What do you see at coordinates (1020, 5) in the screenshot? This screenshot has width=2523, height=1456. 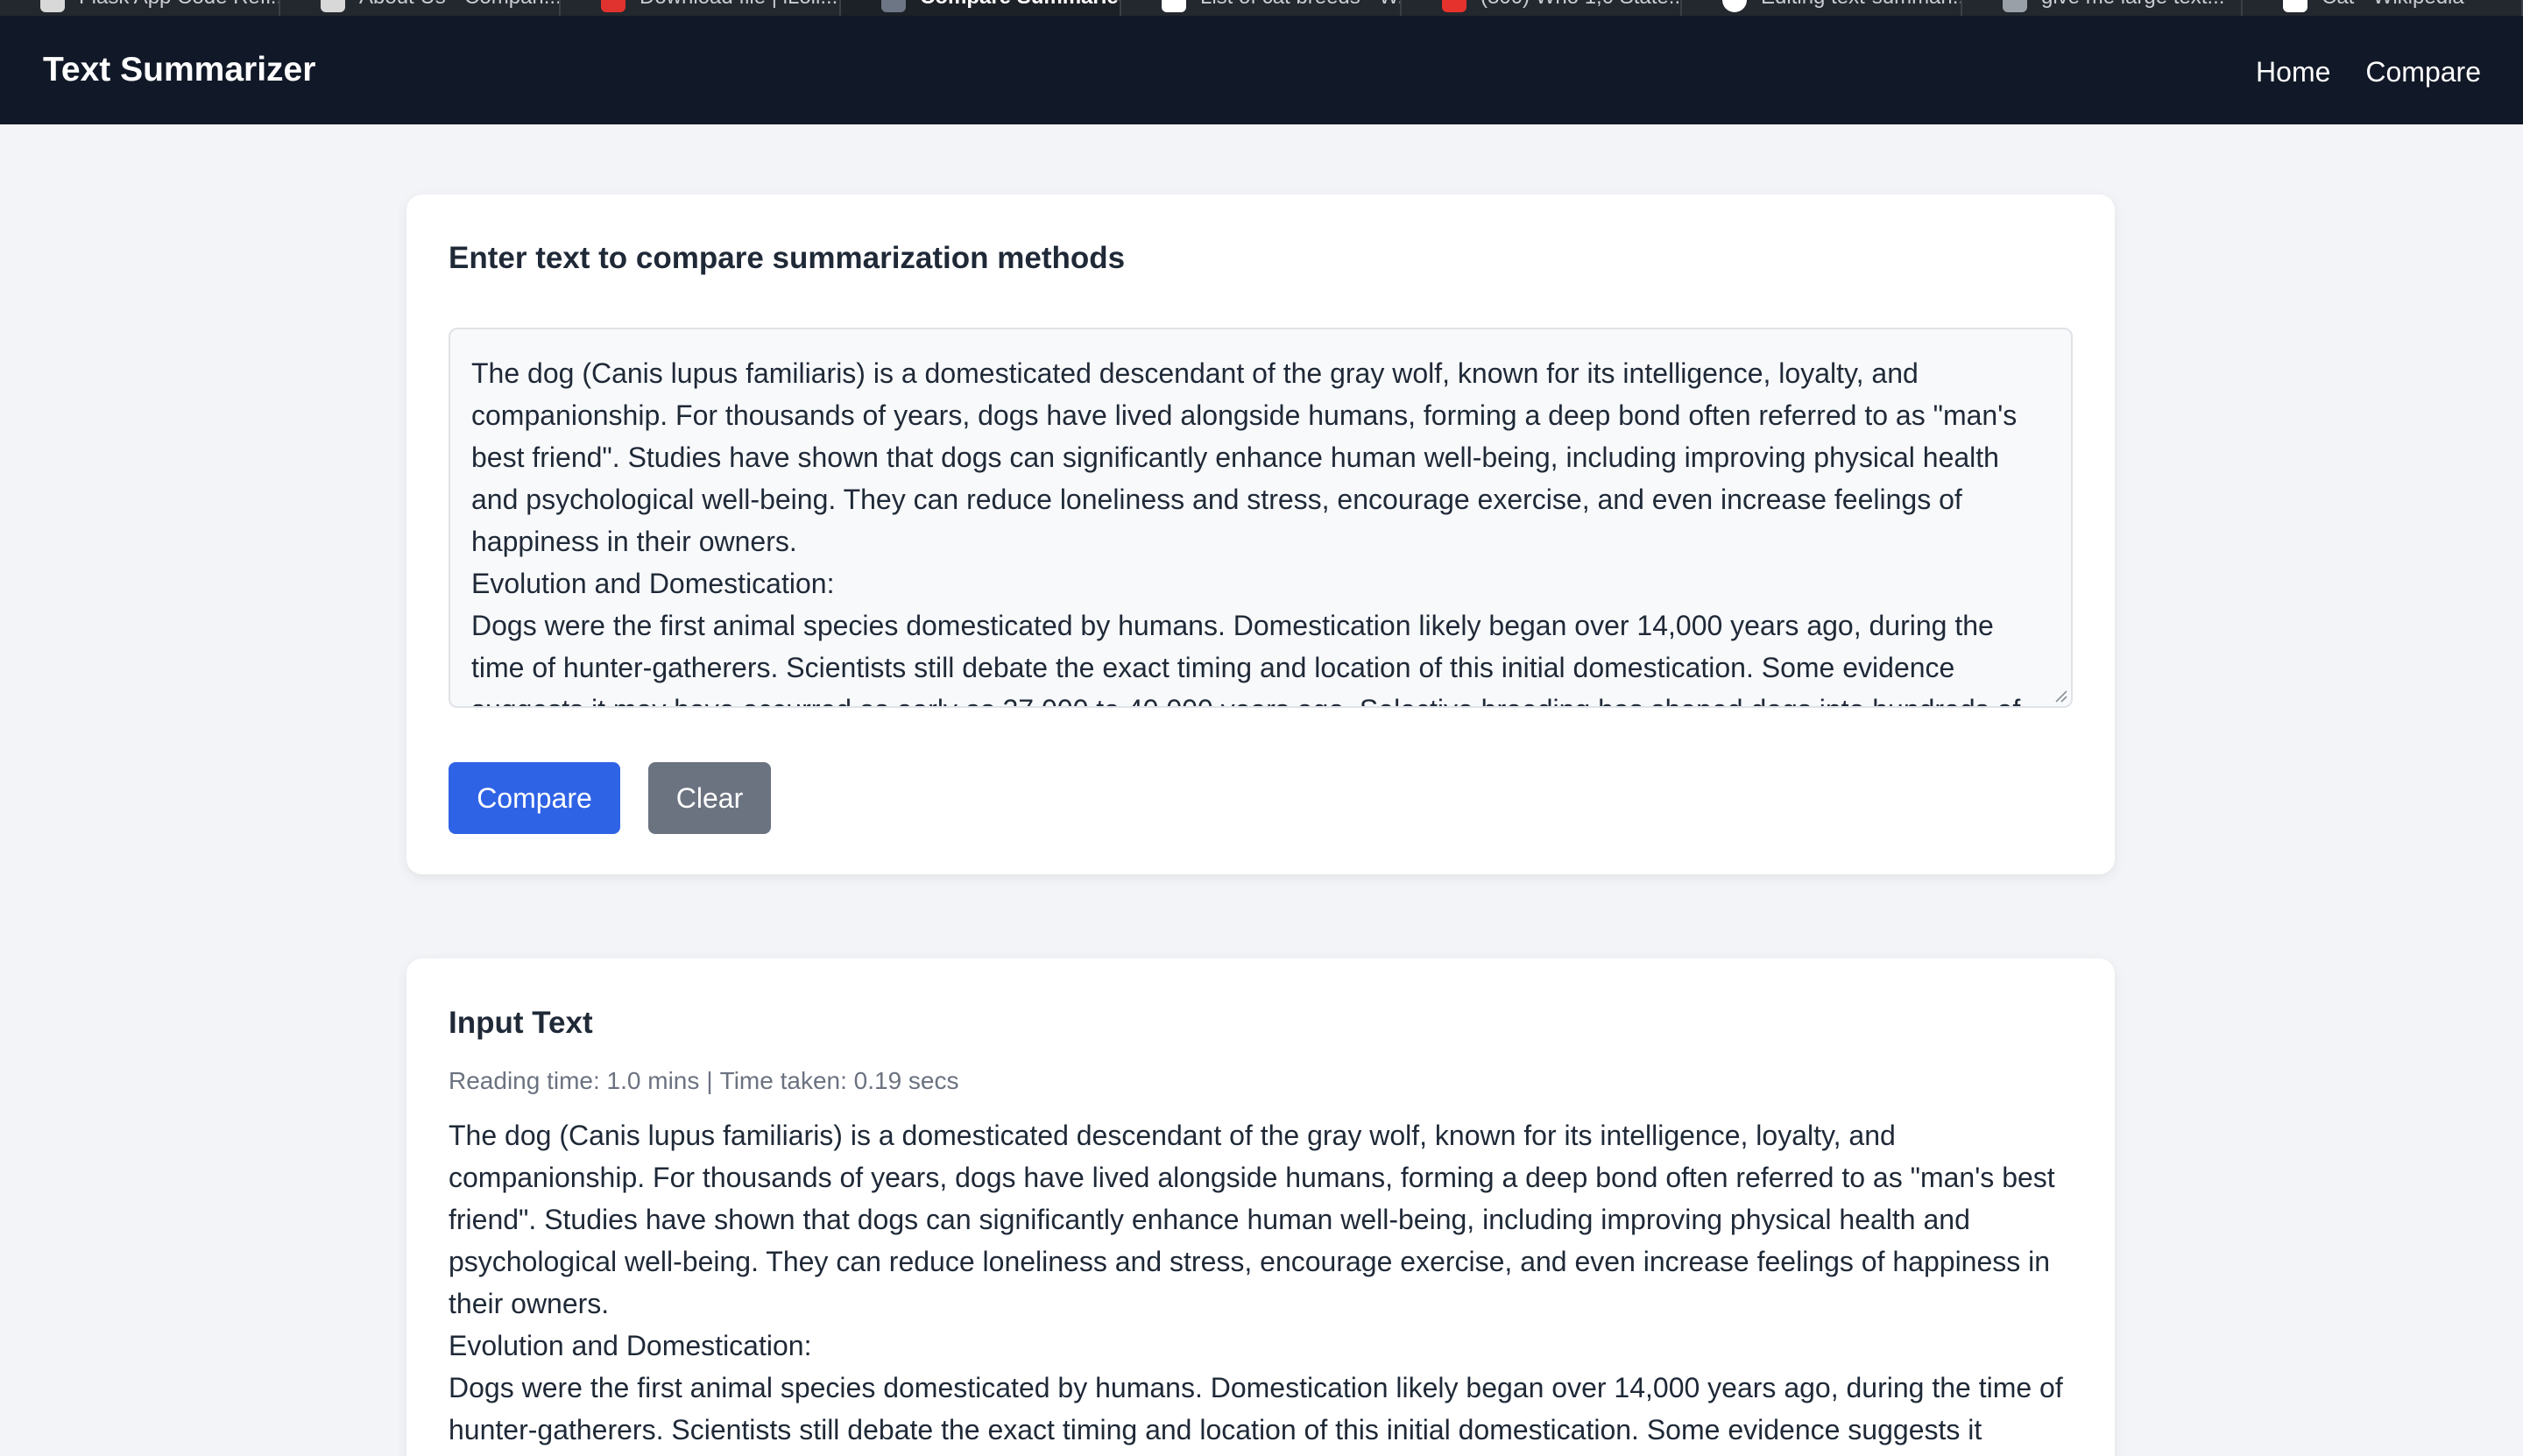 I see `tab-title: Compare Summaries` at bounding box center [1020, 5].